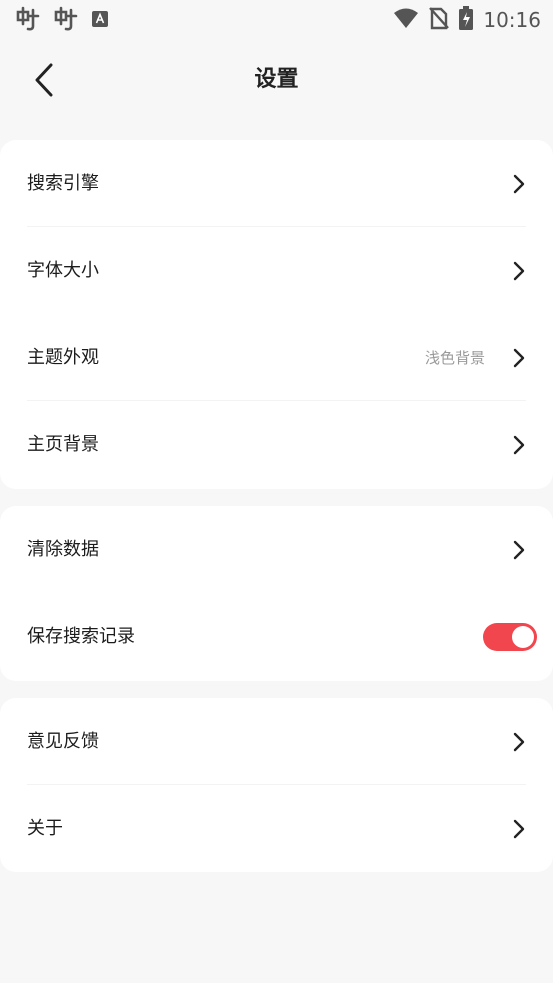 This screenshot has width=553, height=983. I want to click on setting-search-engine: 搜索引擎, so click(276, 183).